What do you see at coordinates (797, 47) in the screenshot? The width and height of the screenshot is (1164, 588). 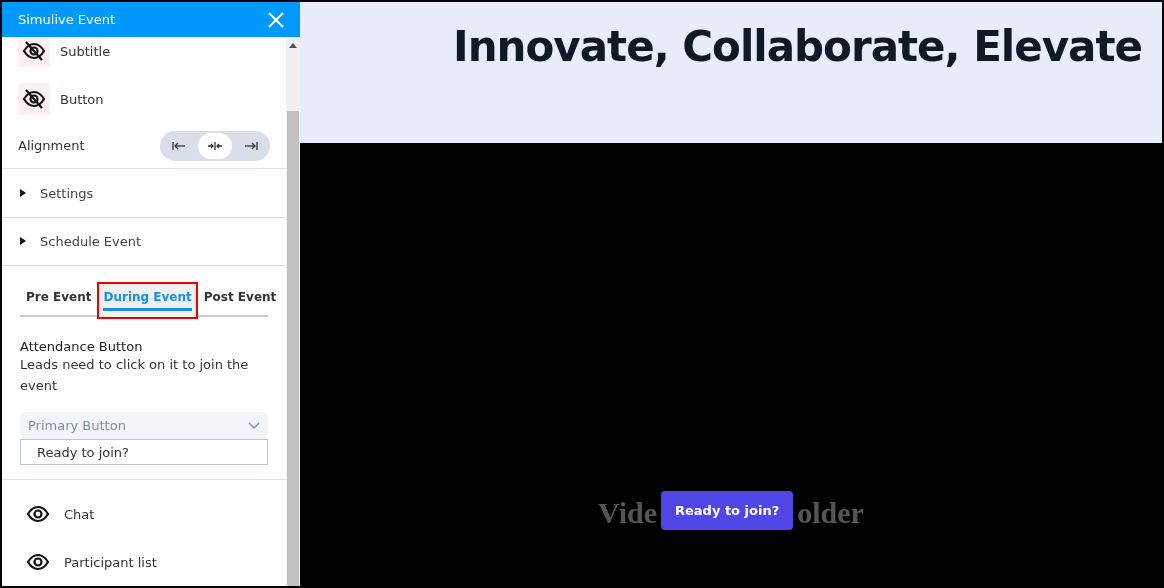 I see `headline: Innovate, Collaborate, Elevate` at bounding box center [797, 47].